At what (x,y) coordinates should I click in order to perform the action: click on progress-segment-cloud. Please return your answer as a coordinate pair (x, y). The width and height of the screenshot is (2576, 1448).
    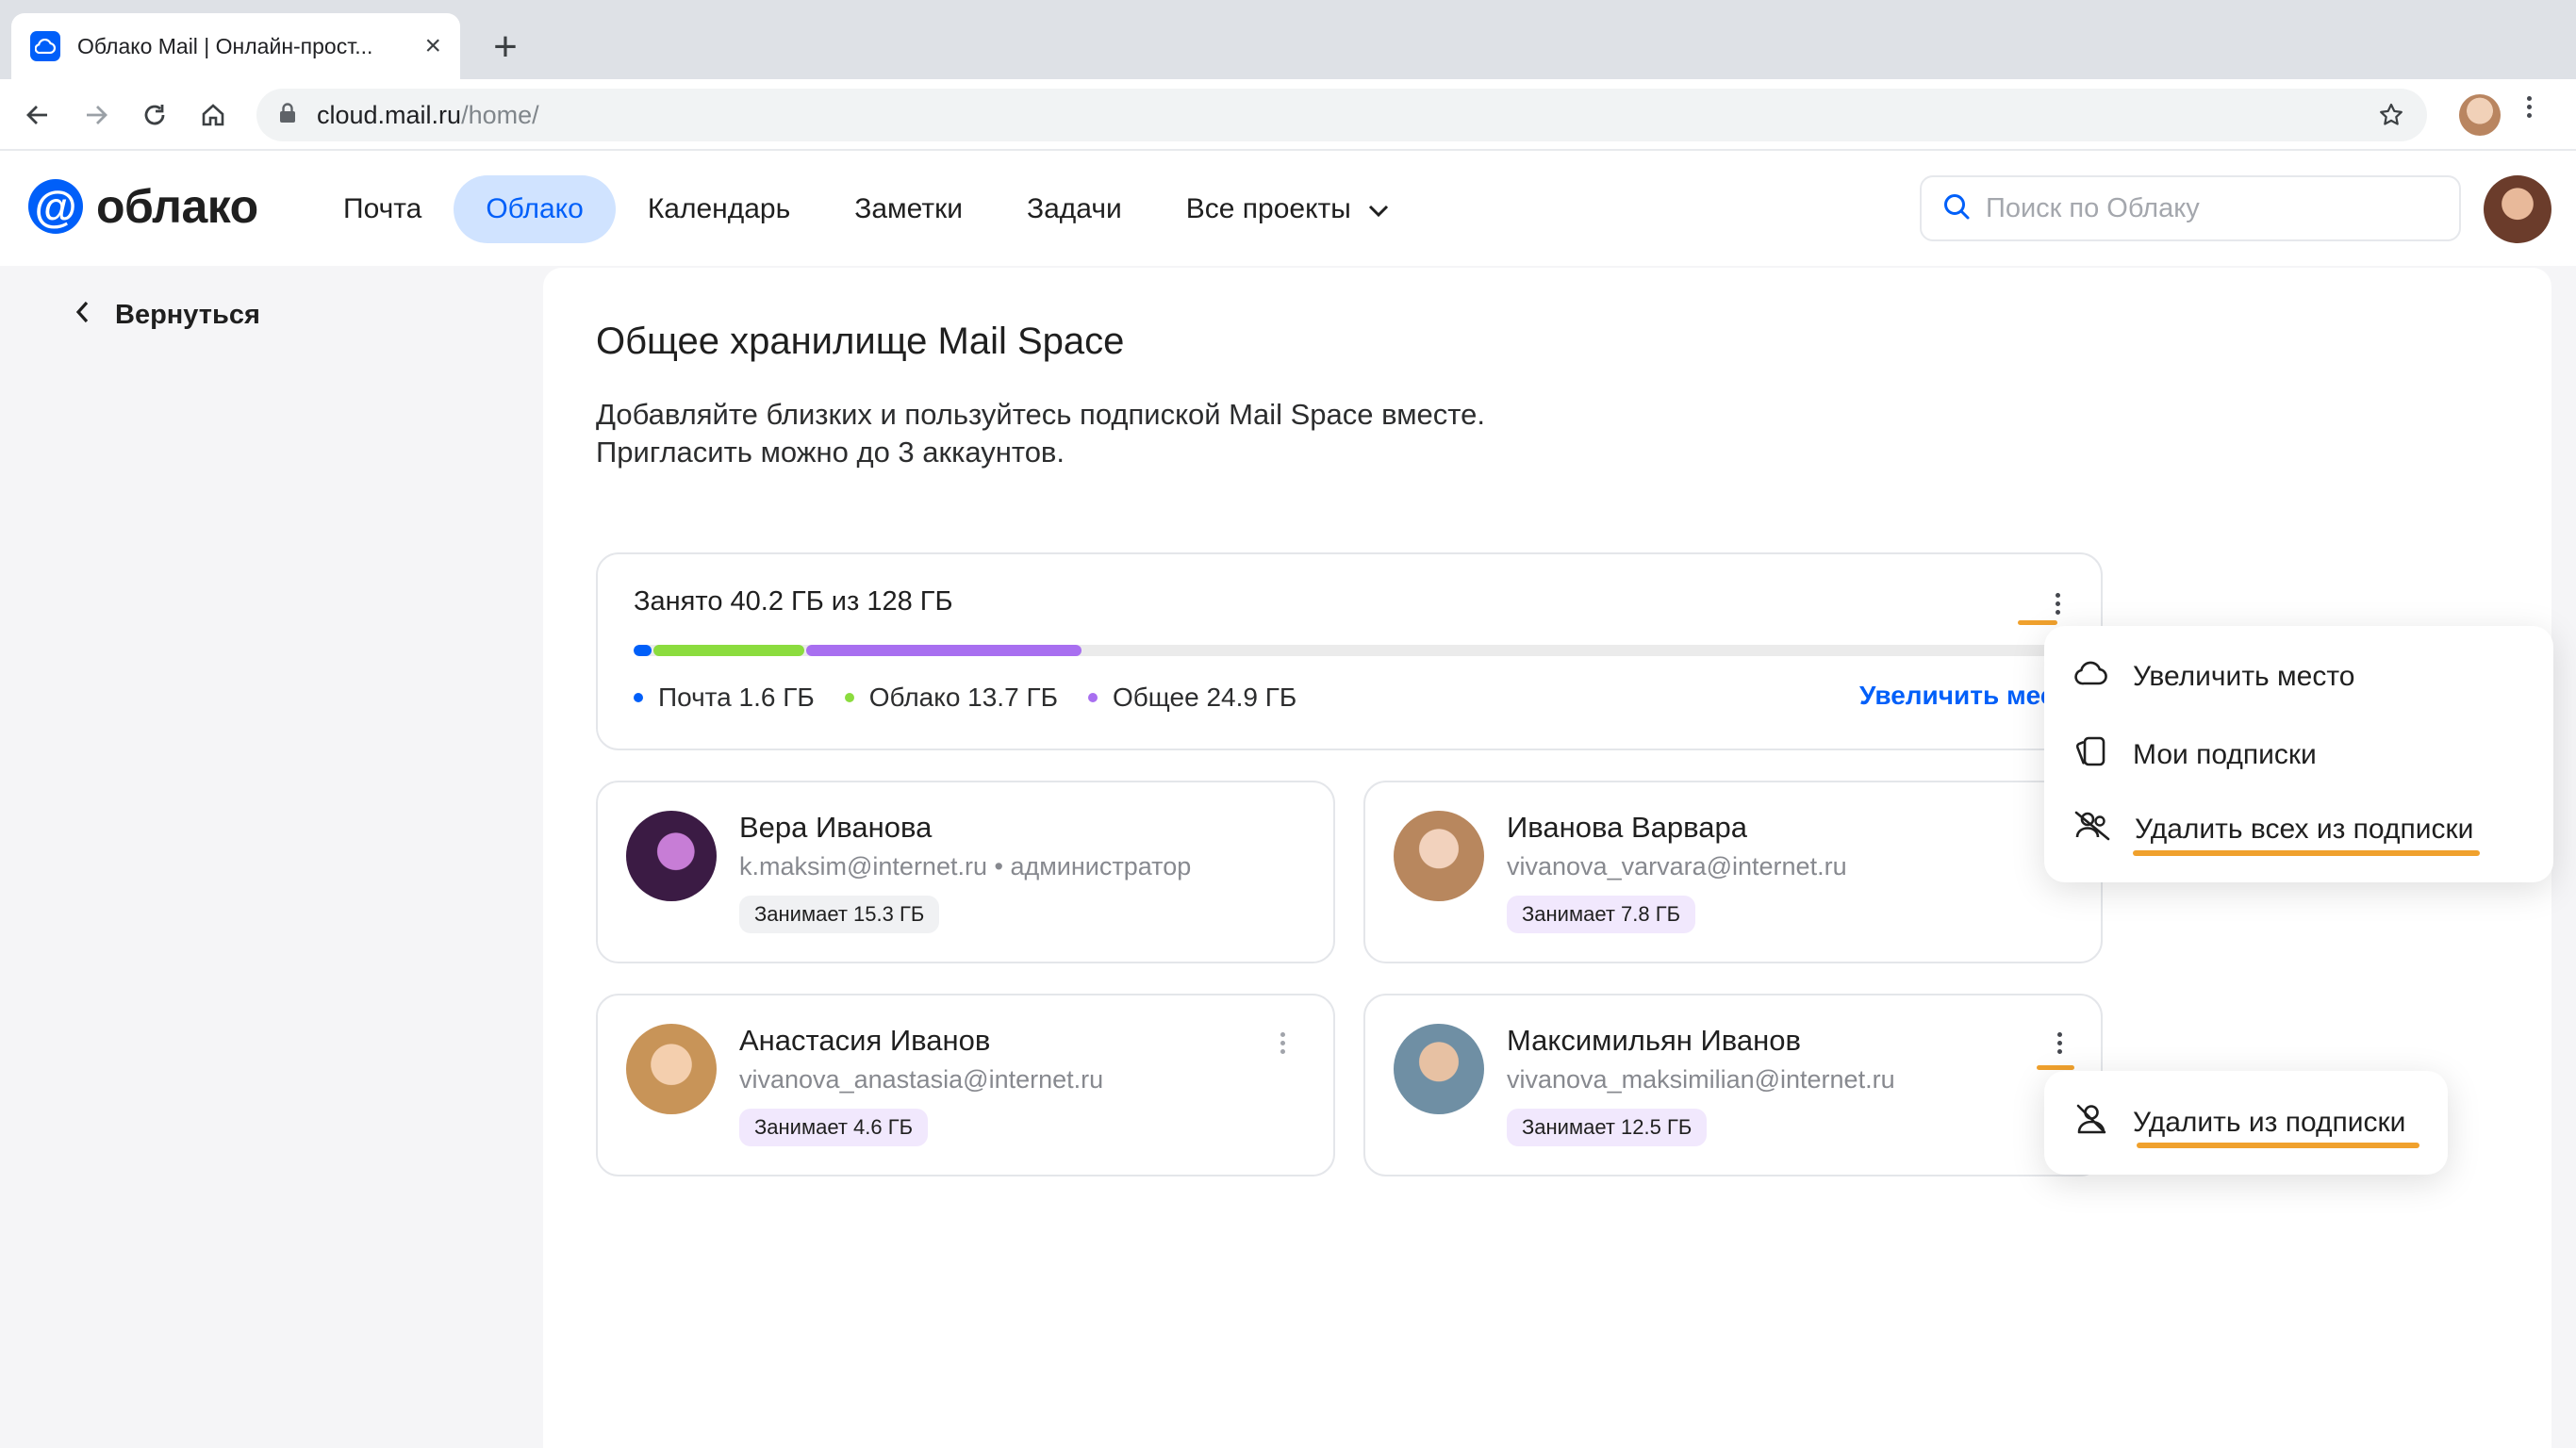
    Looking at the image, I should click on (728, 650).